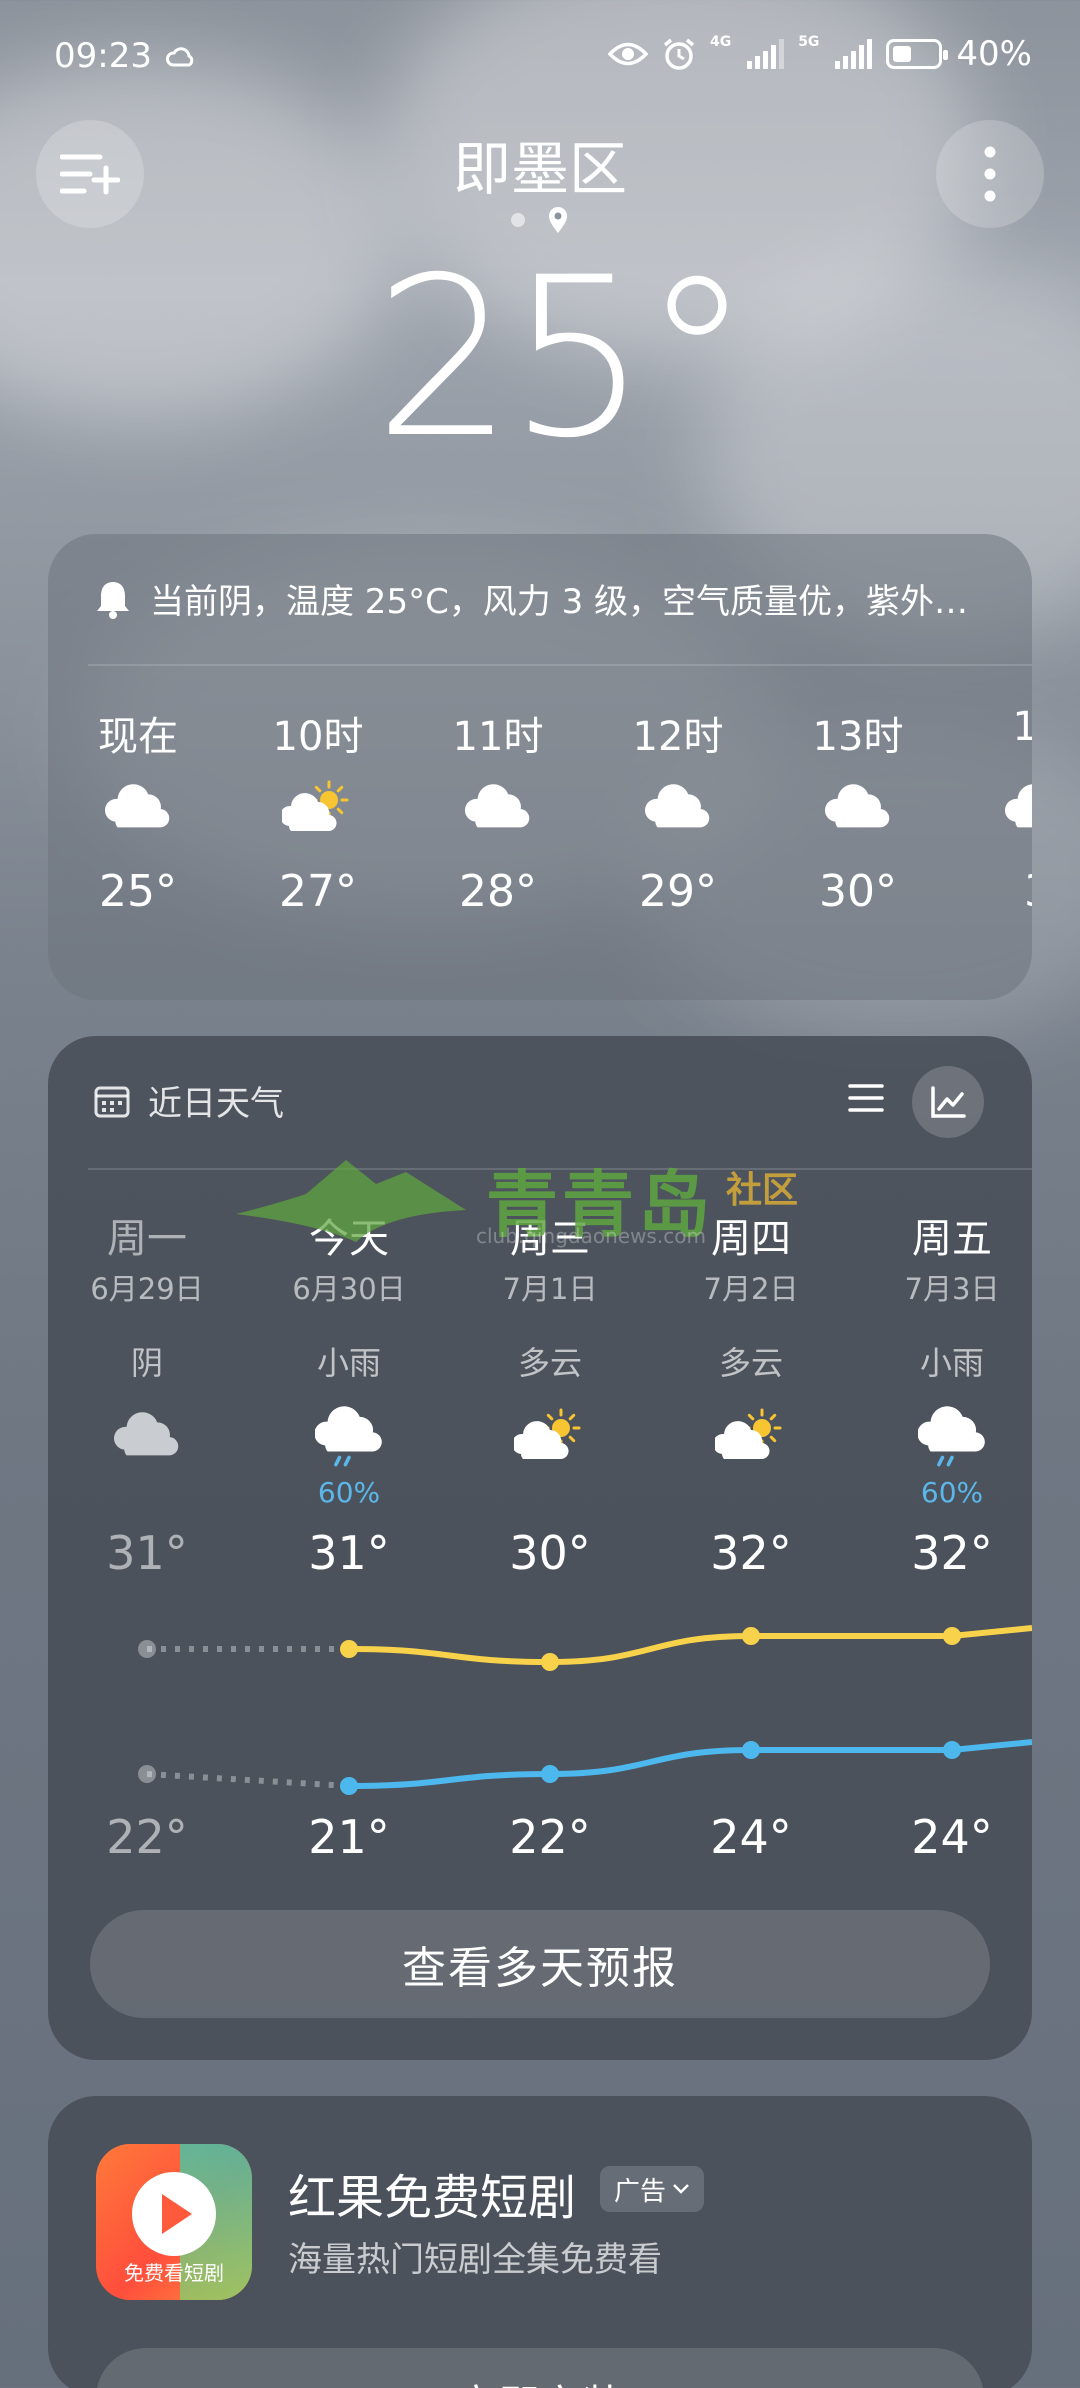 The height and width of the screenshot is (2388, 1080). What do you see at coordinates (766, 54) in the screenshot?
I see `signal-strength-icon` at bounding box center [766, 54].